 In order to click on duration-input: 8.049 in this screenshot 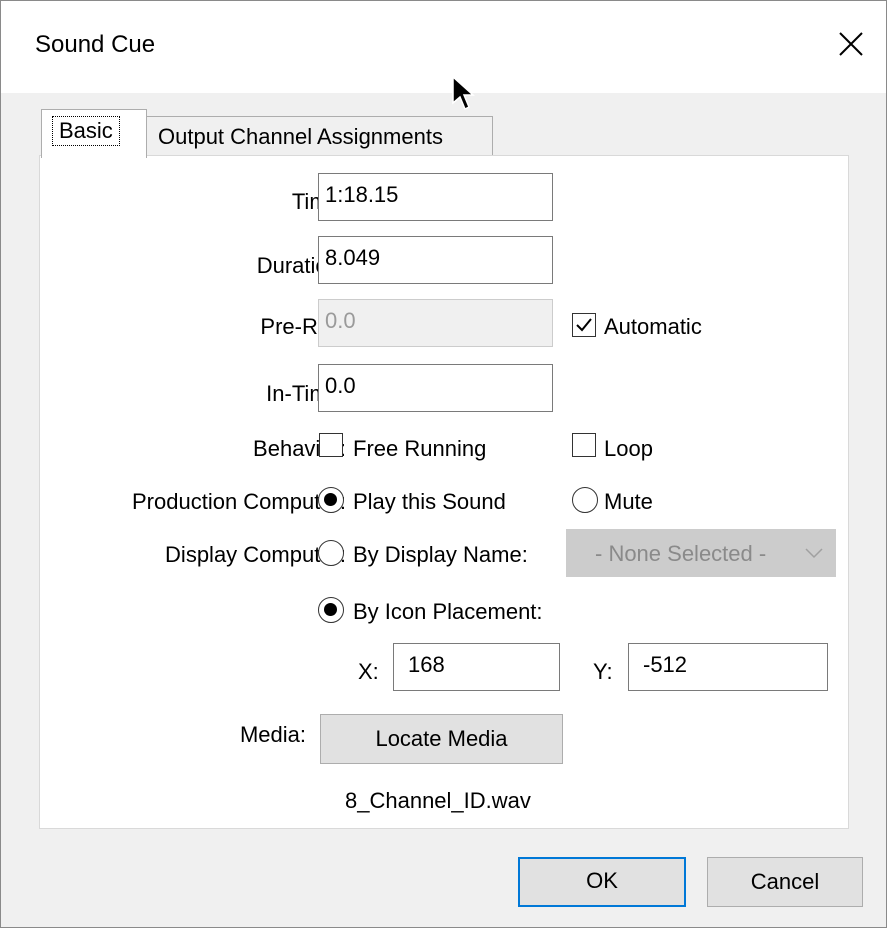, I will do `click(435, 260)`.